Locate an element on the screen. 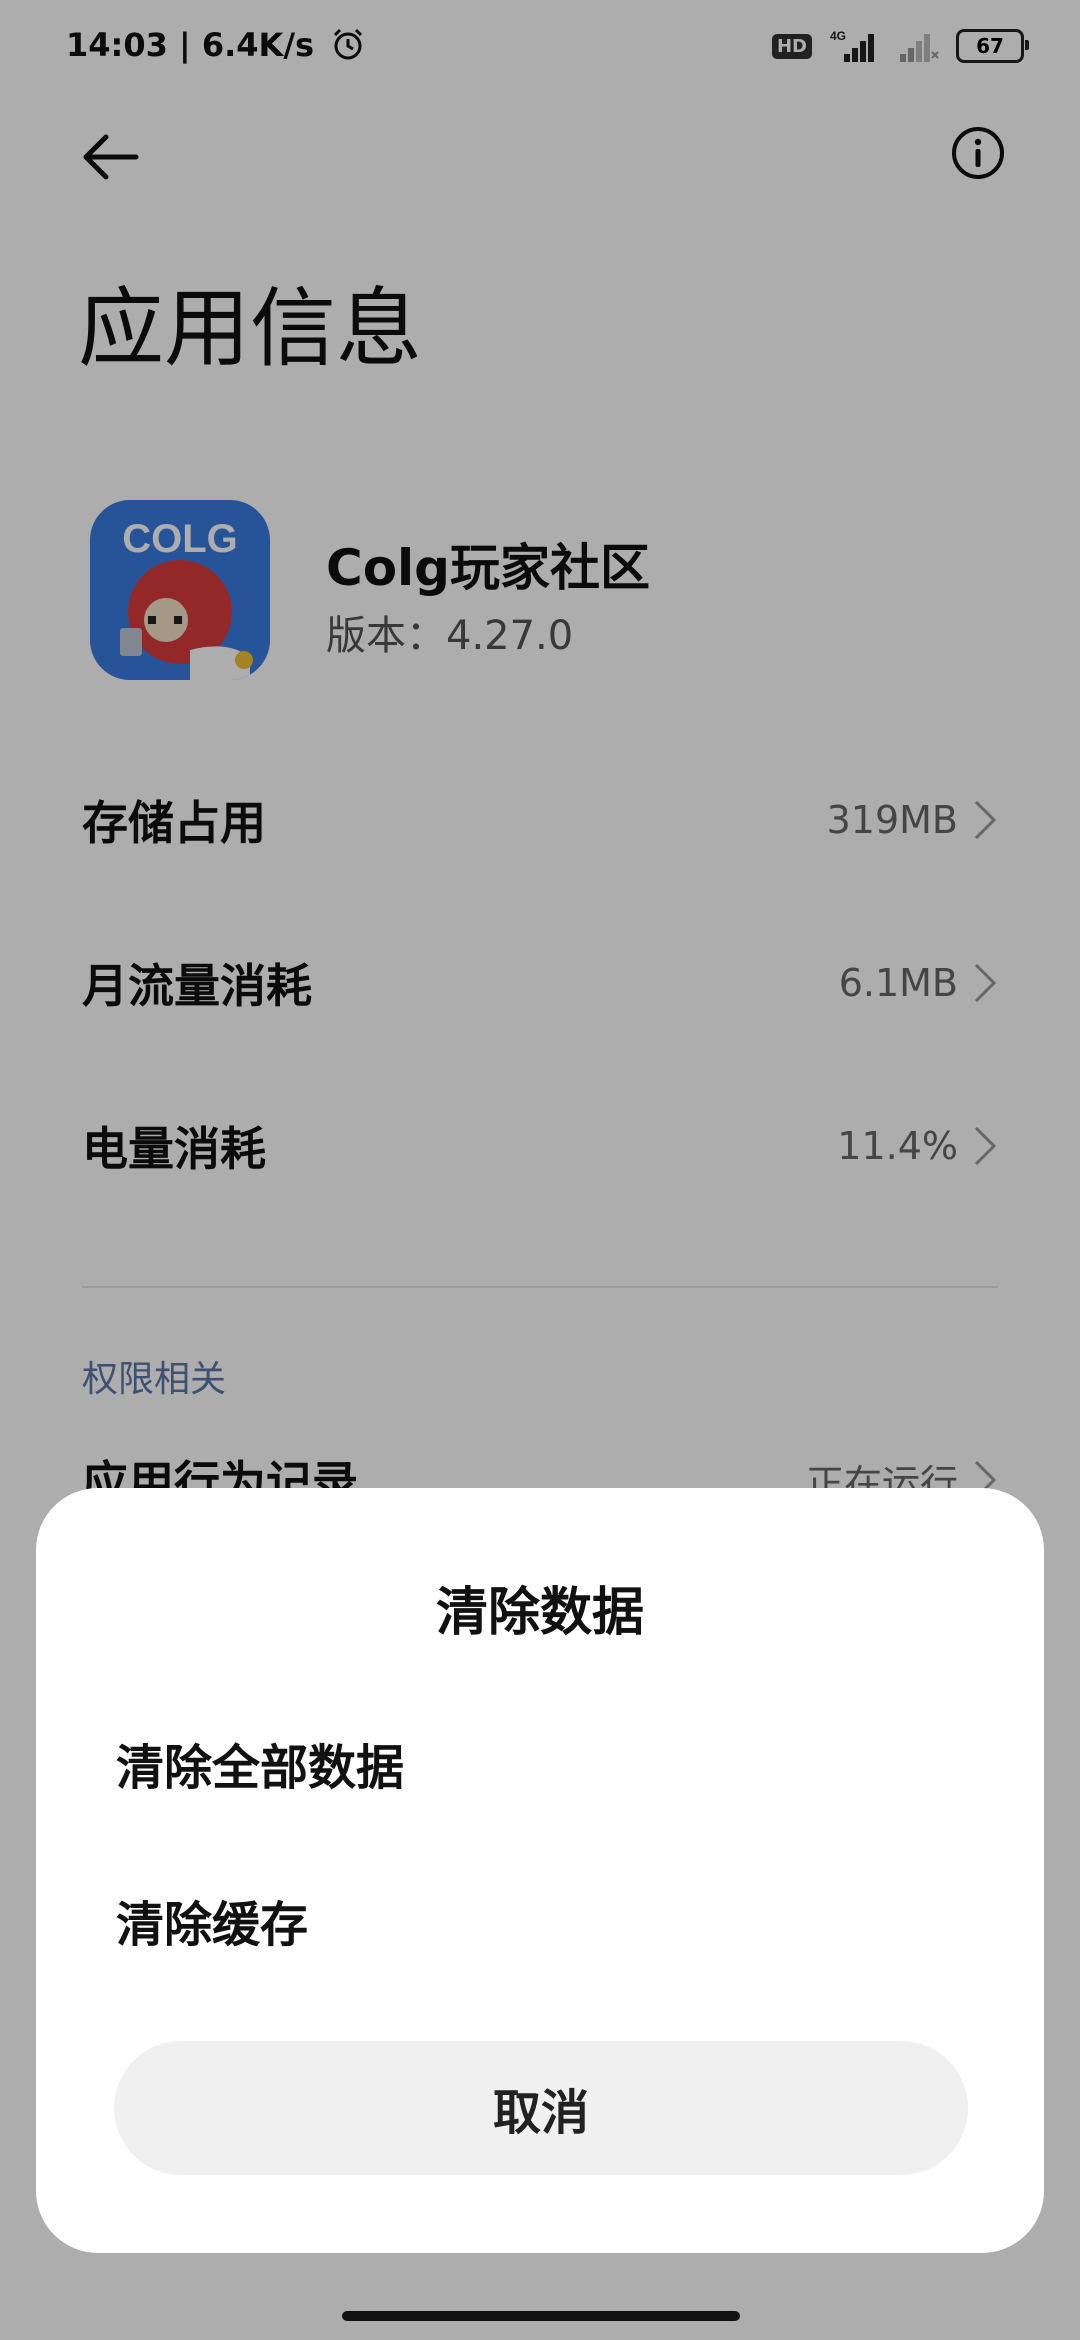  cancel-button: 取消 is located at coordinates (541, 2108).